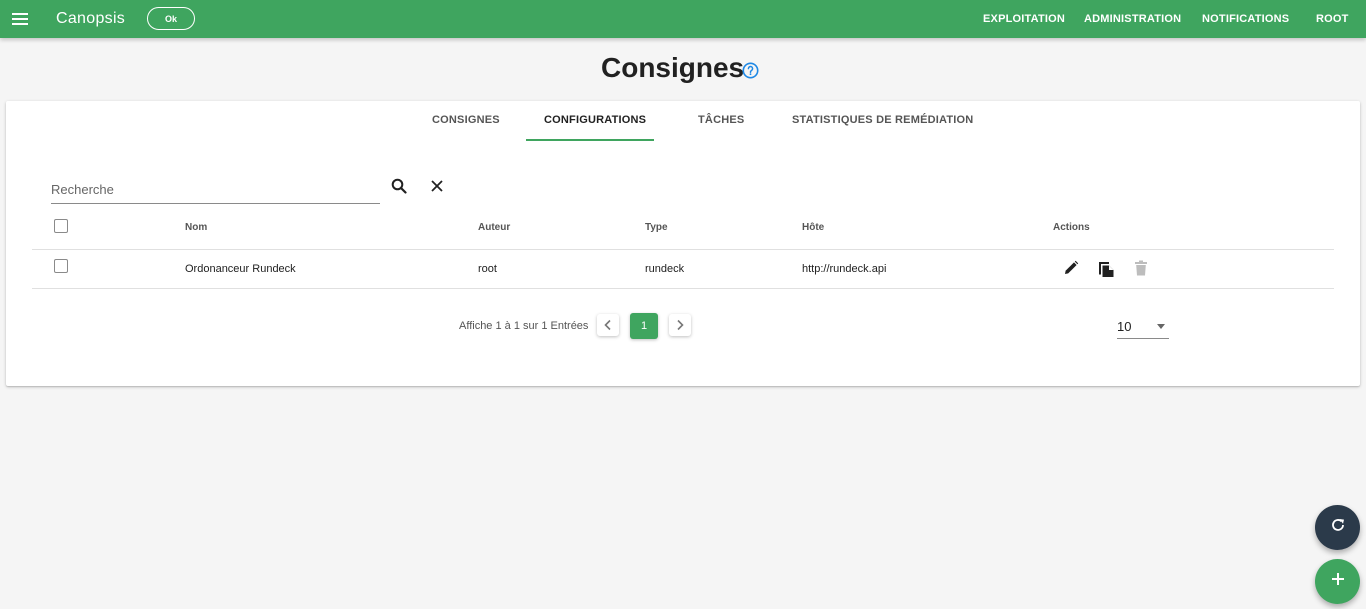 Image resolution: width=1366 pixels, height=609 pixels. What do you see at coordinates (882, 120) in the screenshot?
I see `tab-statistiques-remediation: STATISTIQUES DE REMÉDIATION` at bounding box center [882, 120].